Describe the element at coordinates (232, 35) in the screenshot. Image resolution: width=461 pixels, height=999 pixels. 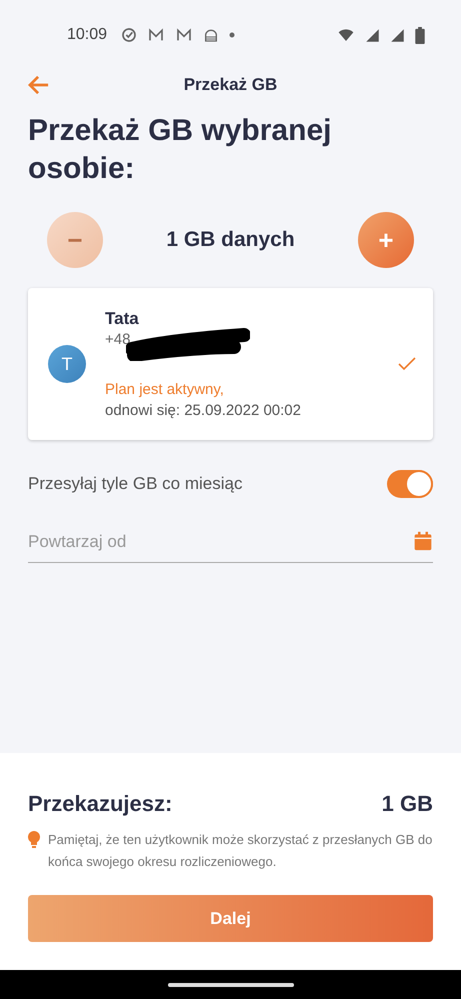
I see `dot-icon` at that location.